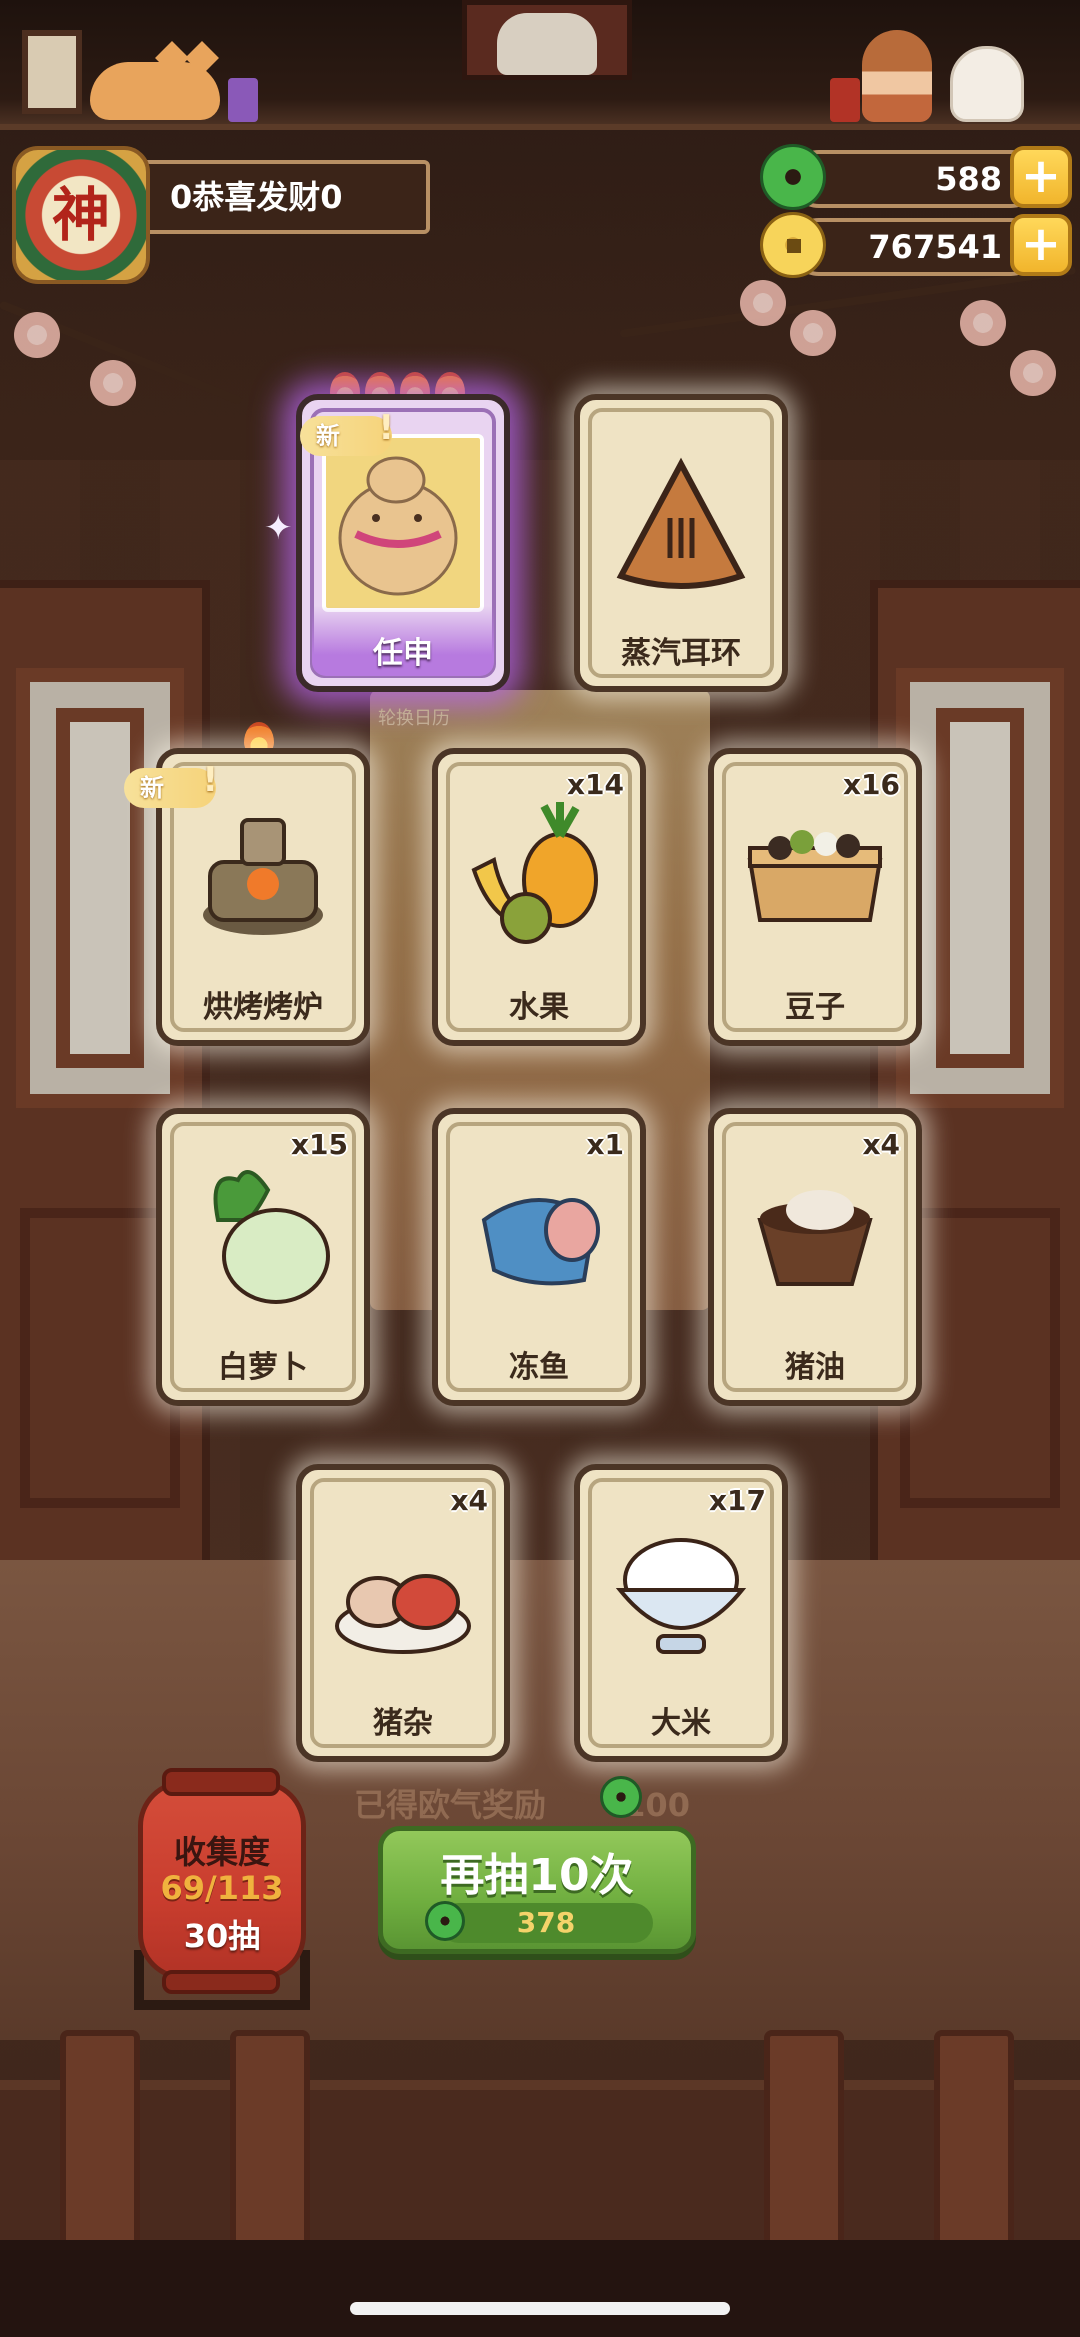 This screenshot has width=1080, height=2337. I want to click on oven-icon, so click(263, 876).